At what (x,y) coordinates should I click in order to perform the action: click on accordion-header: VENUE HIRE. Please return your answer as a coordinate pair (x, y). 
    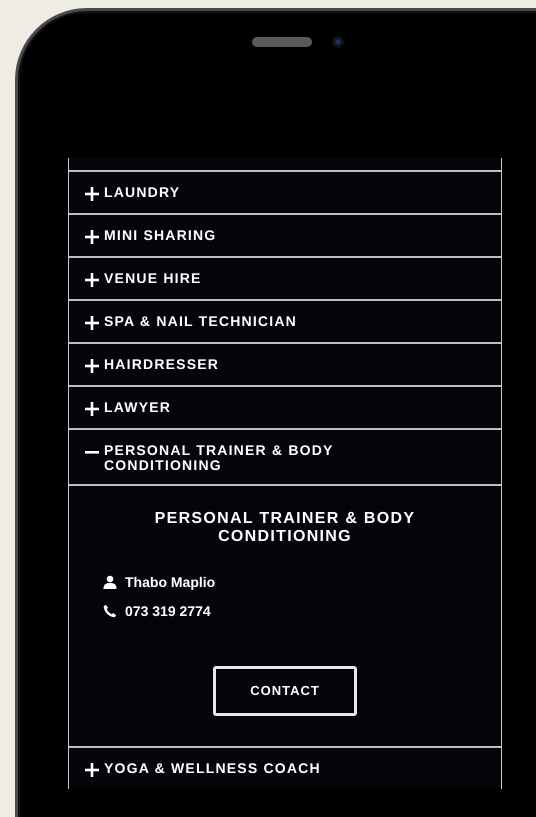
    Looking at the image, I should click on (285, 277).